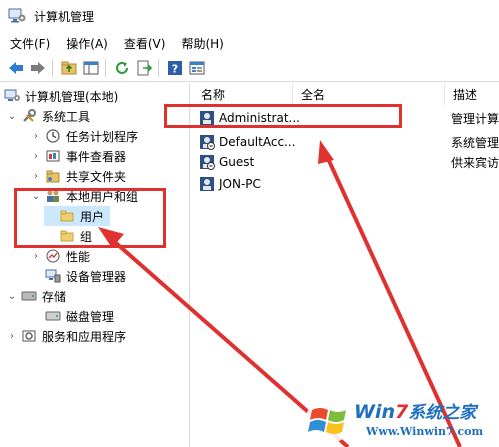 This screenshot has height=447, width=499. Describe the element at coordinates (415, 412) in the screenshot. I see `watermark-brand: Win7系统之家` at that location.